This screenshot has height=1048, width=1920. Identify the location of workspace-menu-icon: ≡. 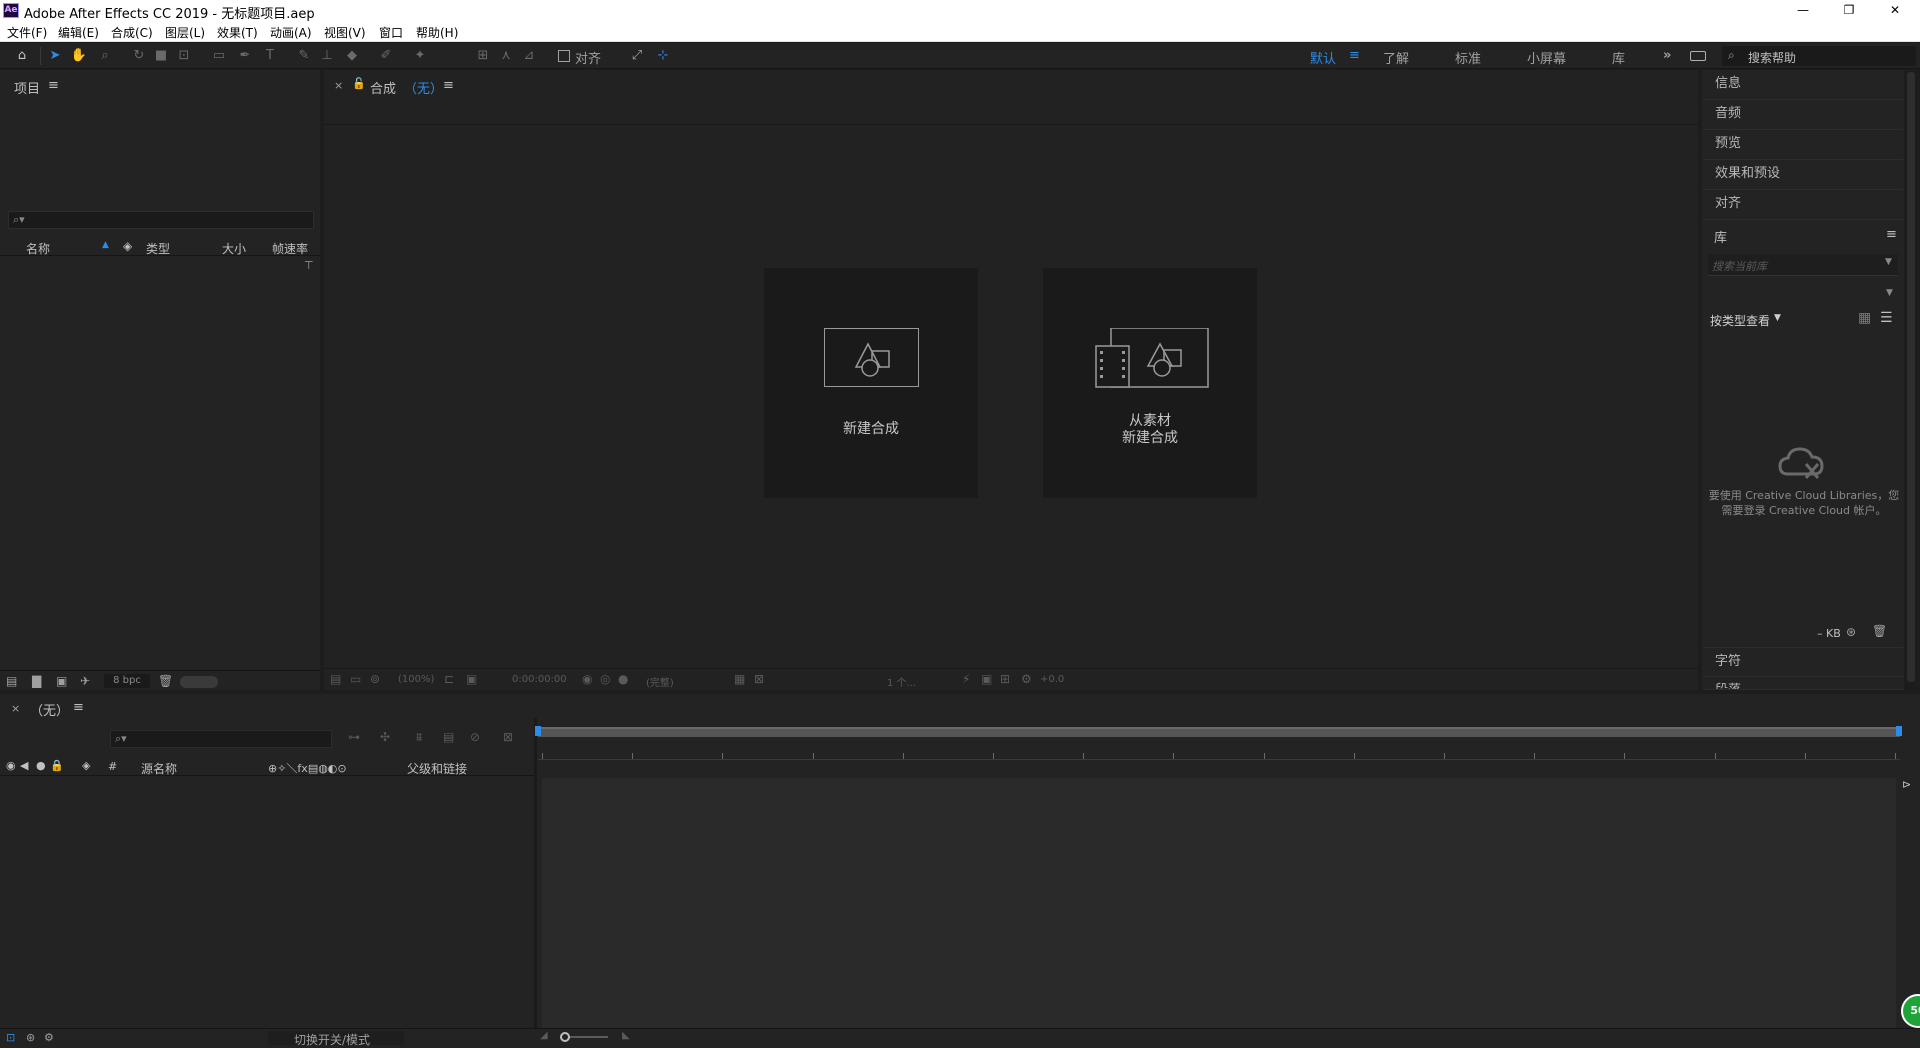
(1354, 55).